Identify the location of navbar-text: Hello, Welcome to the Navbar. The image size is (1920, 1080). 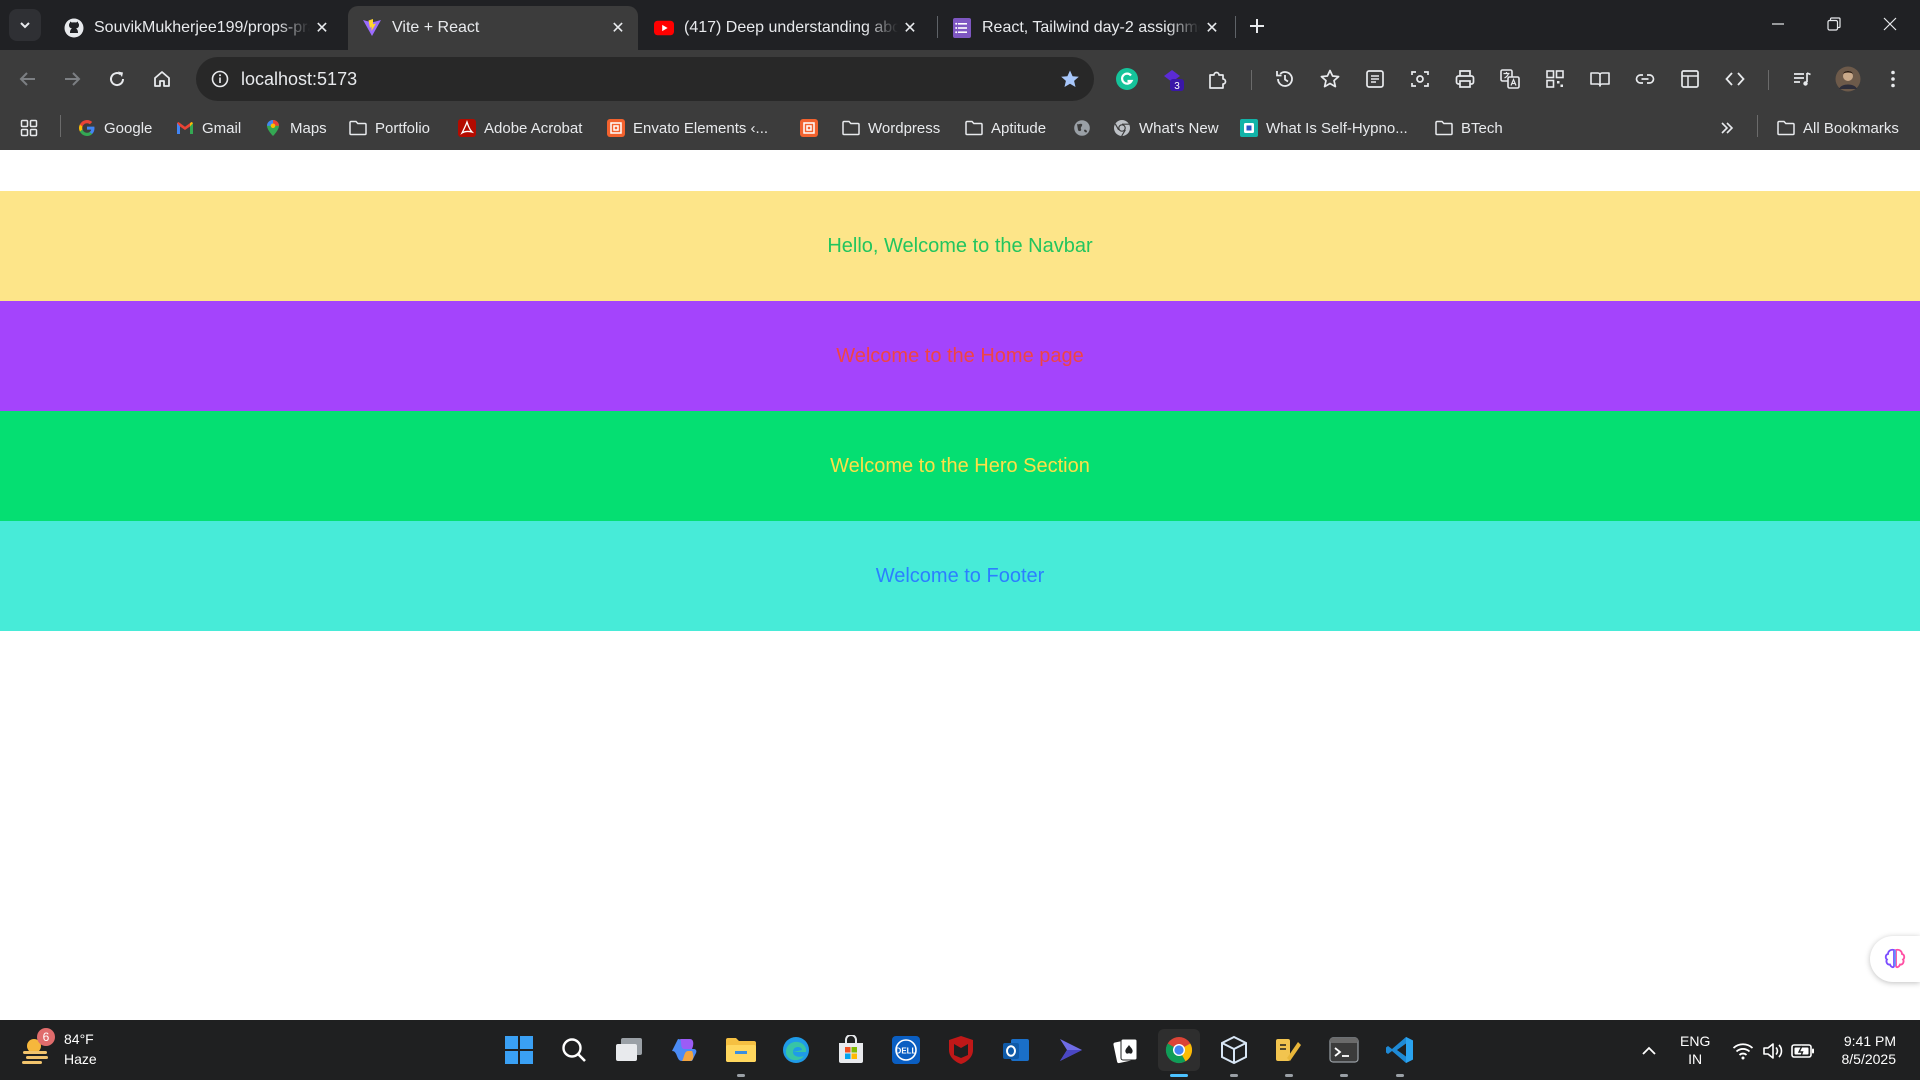
(960, 245).